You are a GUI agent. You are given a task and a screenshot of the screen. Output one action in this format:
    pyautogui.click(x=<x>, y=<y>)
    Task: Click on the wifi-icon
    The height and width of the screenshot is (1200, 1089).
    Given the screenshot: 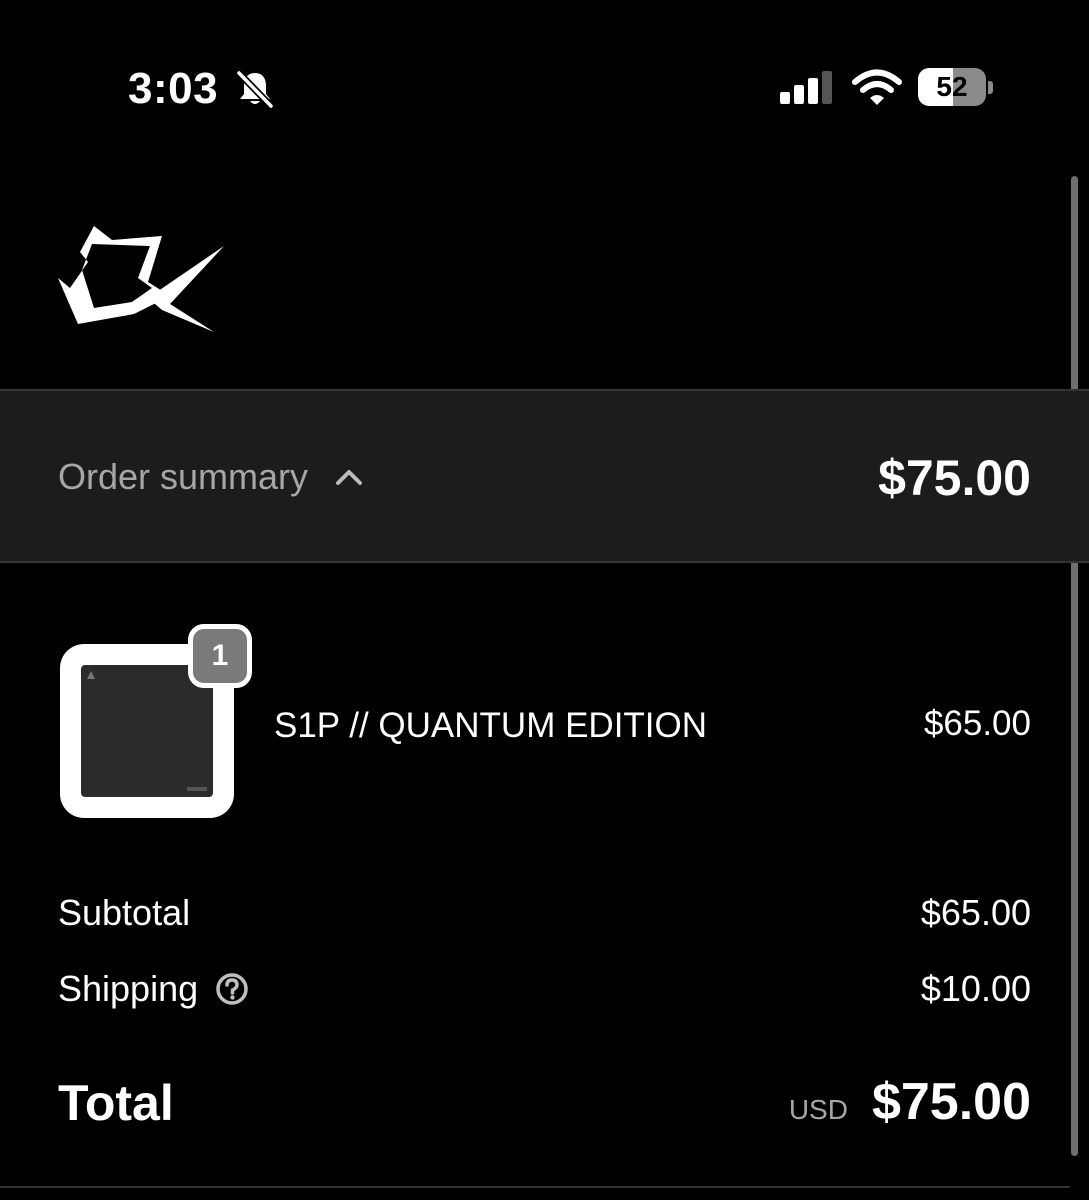 What is the action you would take?
    pyautogui.click(x=877, y=87)
    